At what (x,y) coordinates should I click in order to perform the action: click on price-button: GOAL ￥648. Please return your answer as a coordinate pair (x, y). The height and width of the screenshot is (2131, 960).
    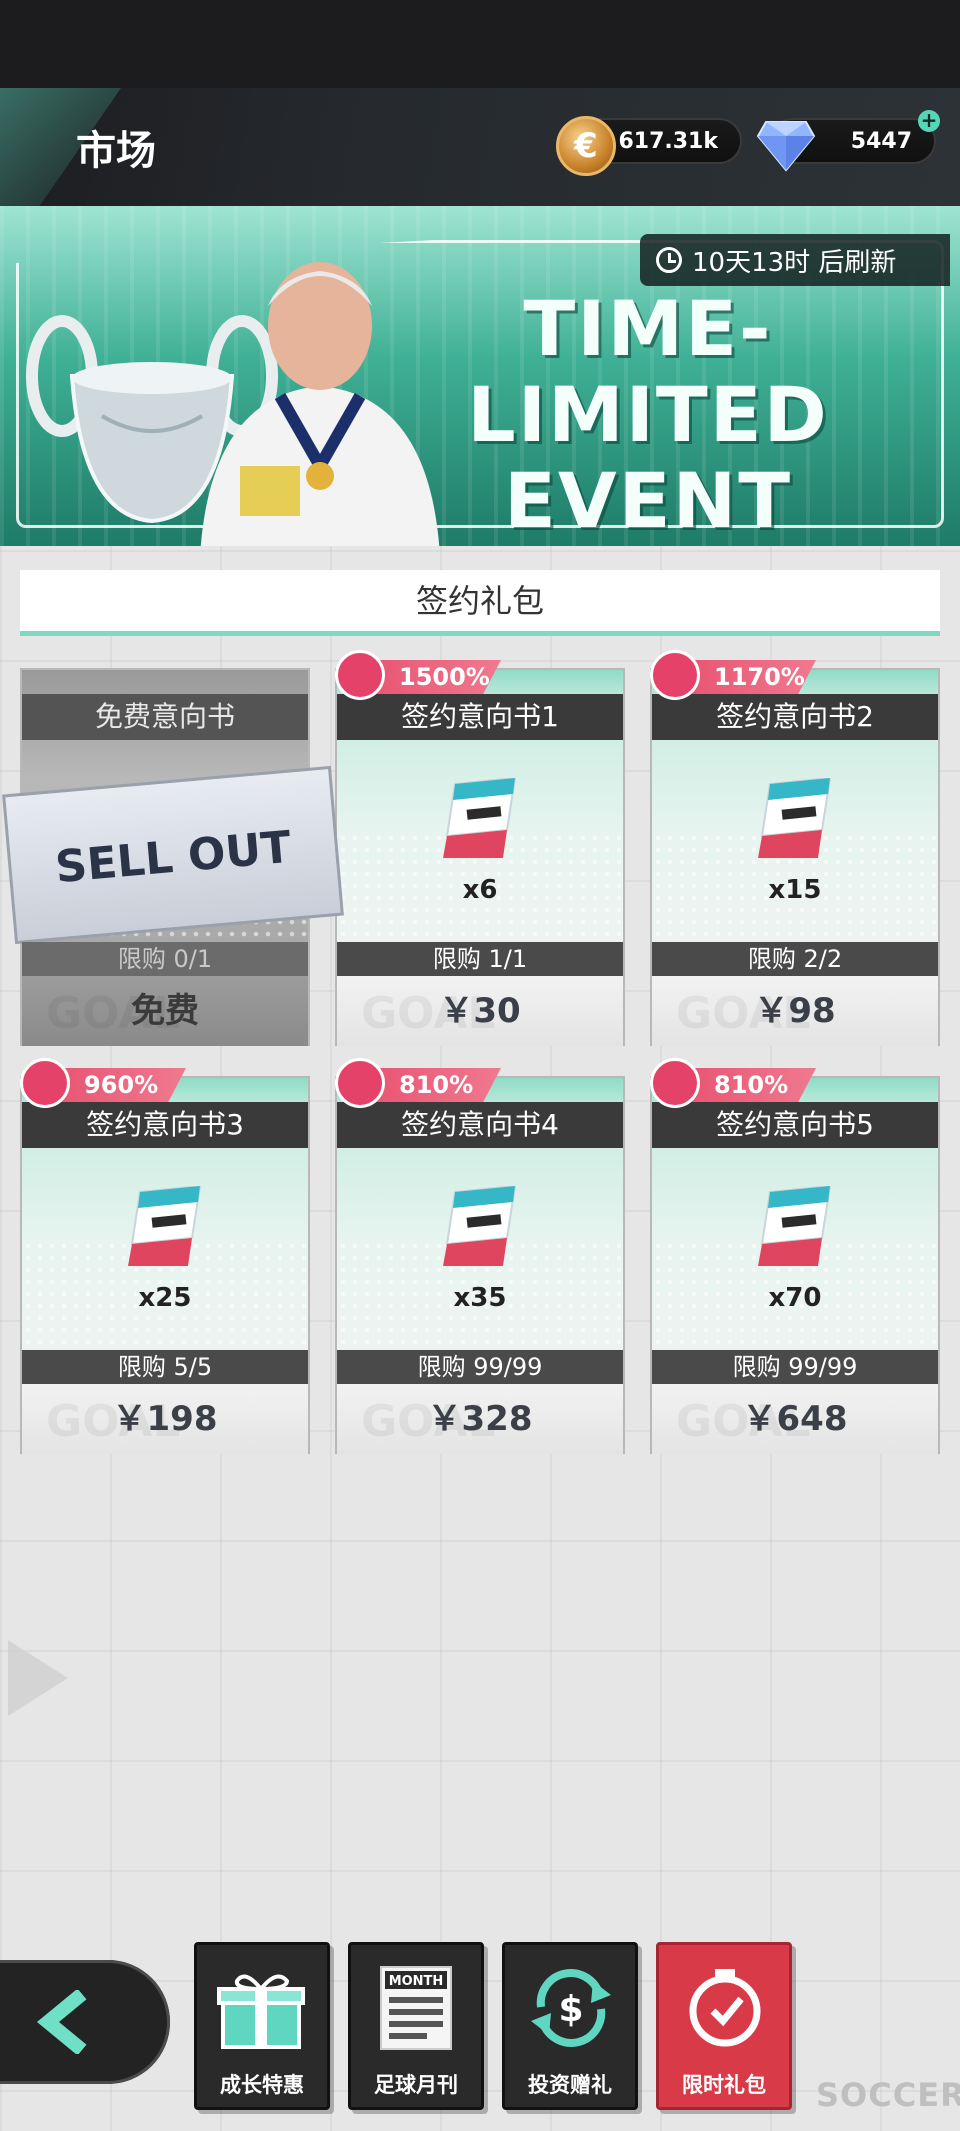
    Looking at the image, I should click on (795, 1419).